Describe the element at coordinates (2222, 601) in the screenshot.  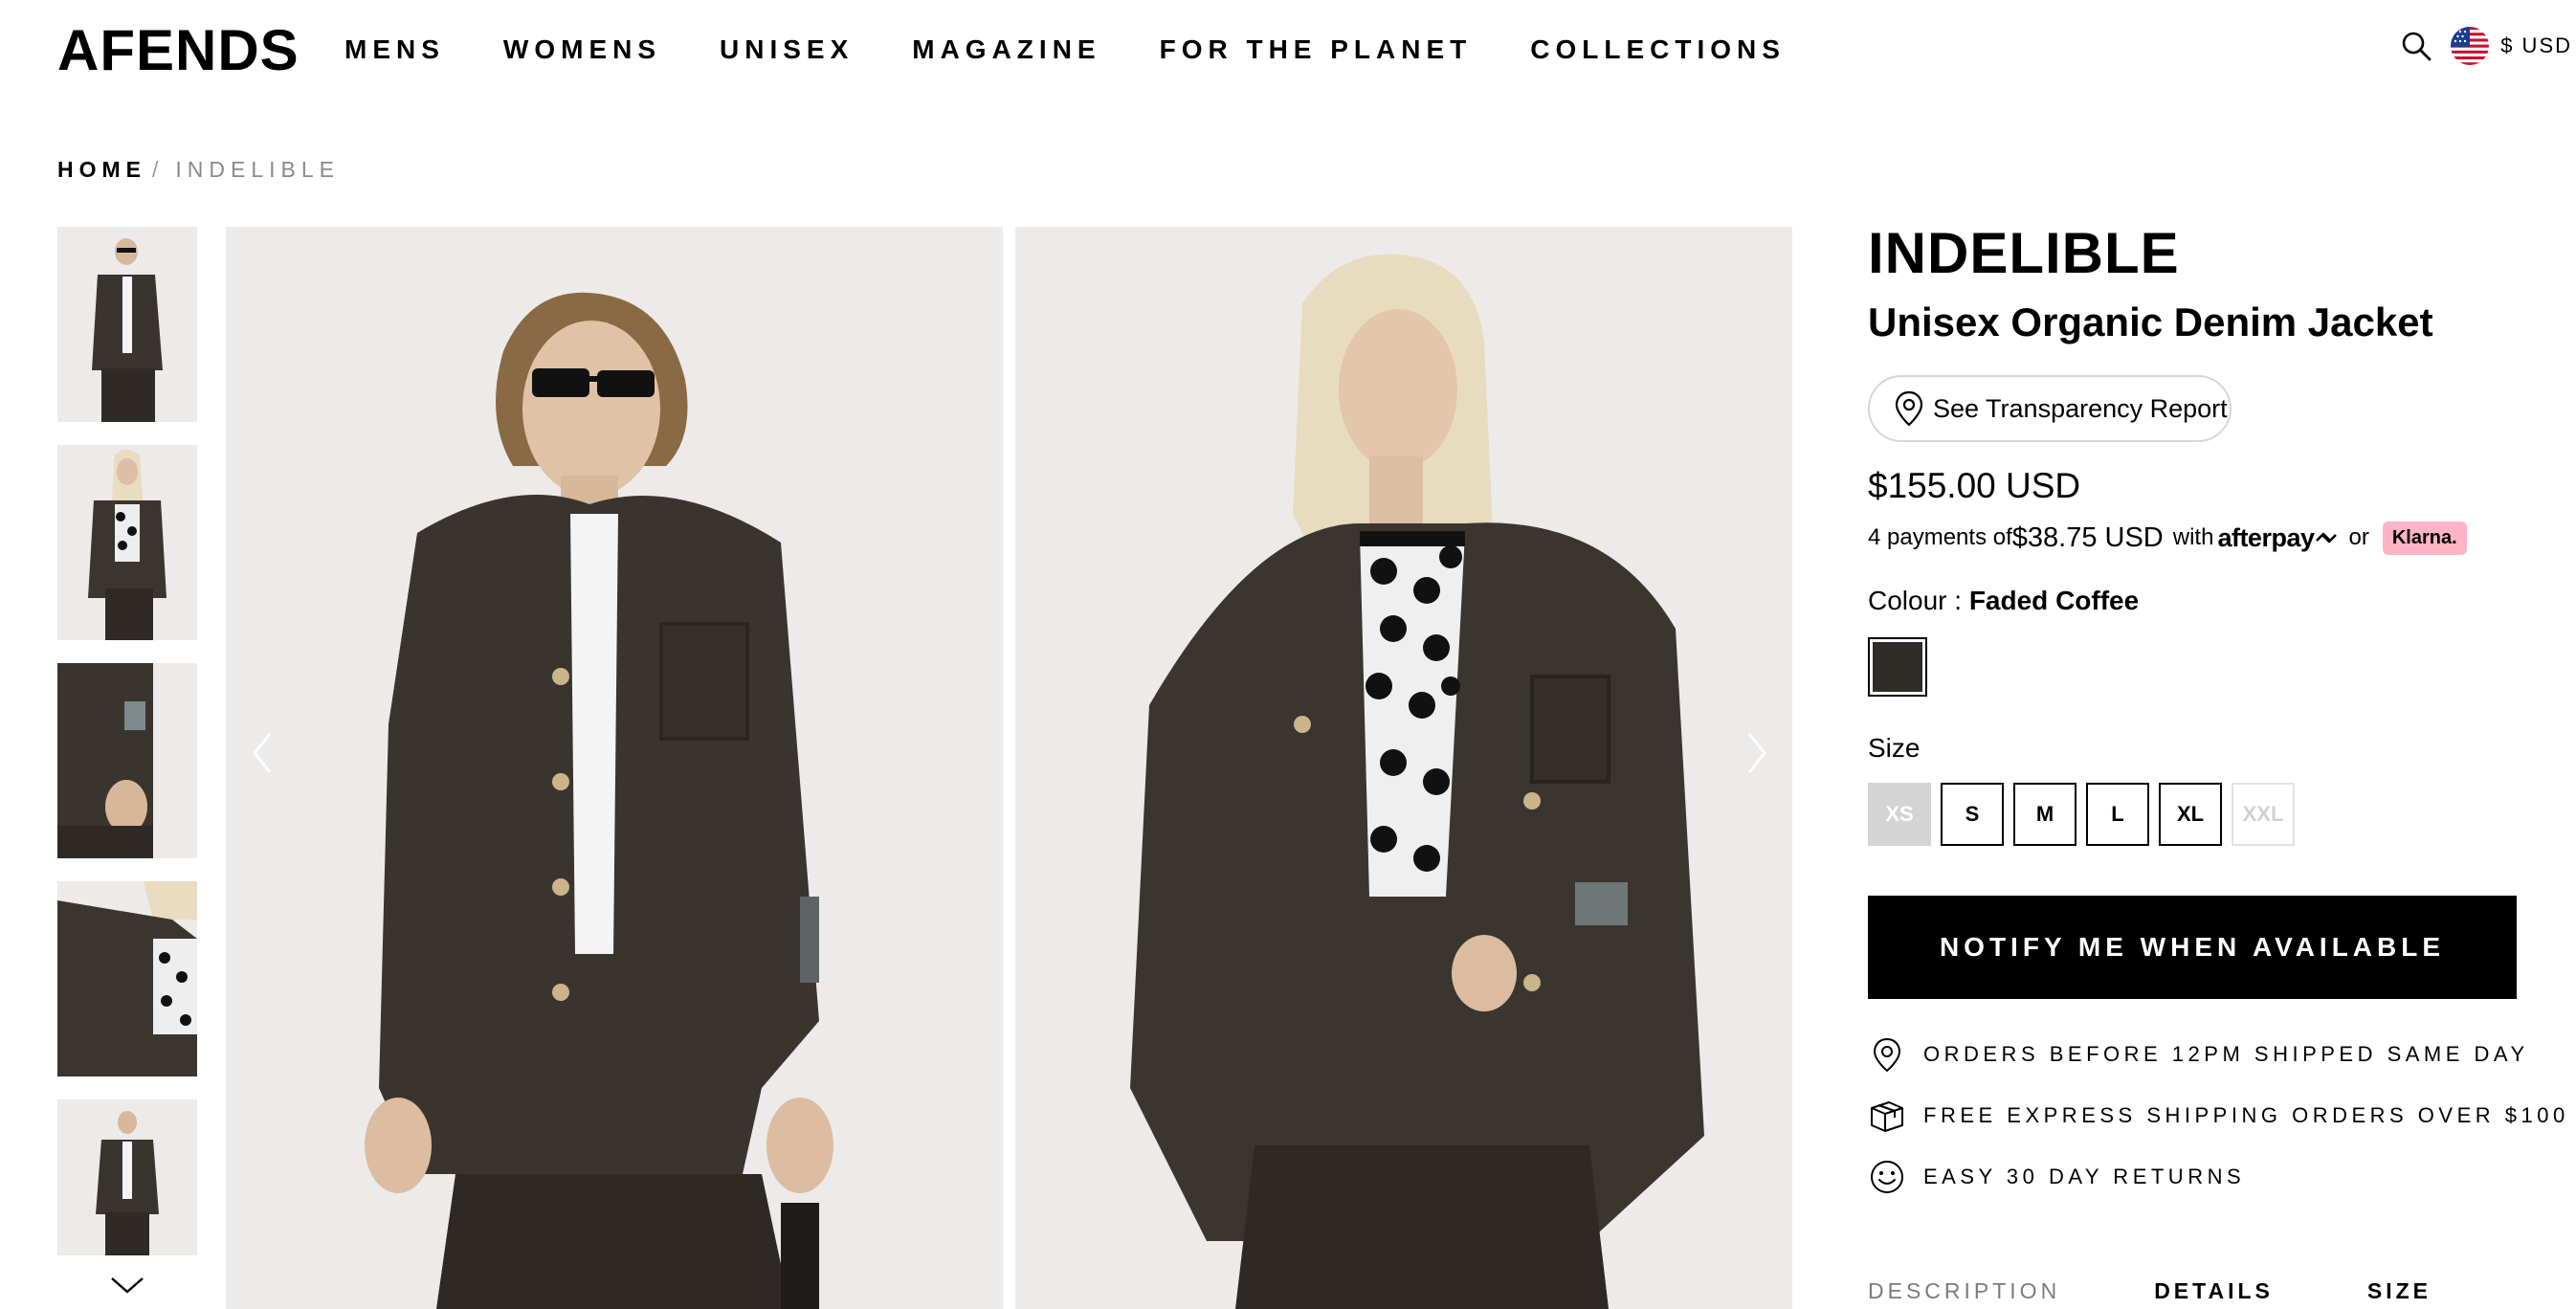
I see `colour-row: Colour : Faded Coffee` at that location.